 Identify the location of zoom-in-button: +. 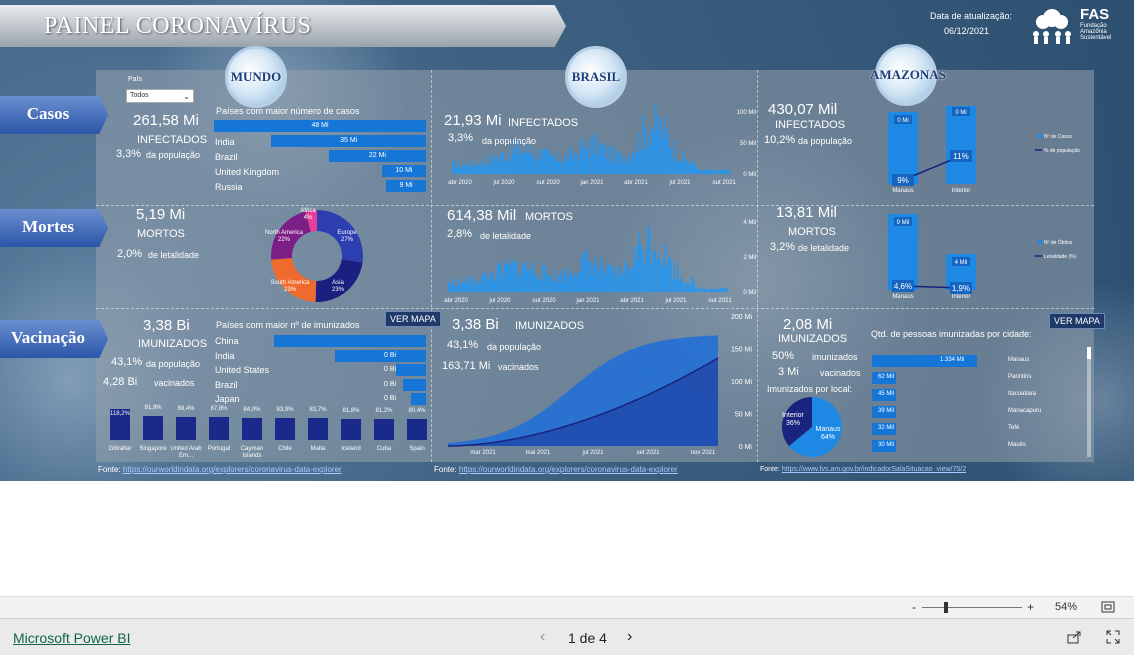
(1030, 607).